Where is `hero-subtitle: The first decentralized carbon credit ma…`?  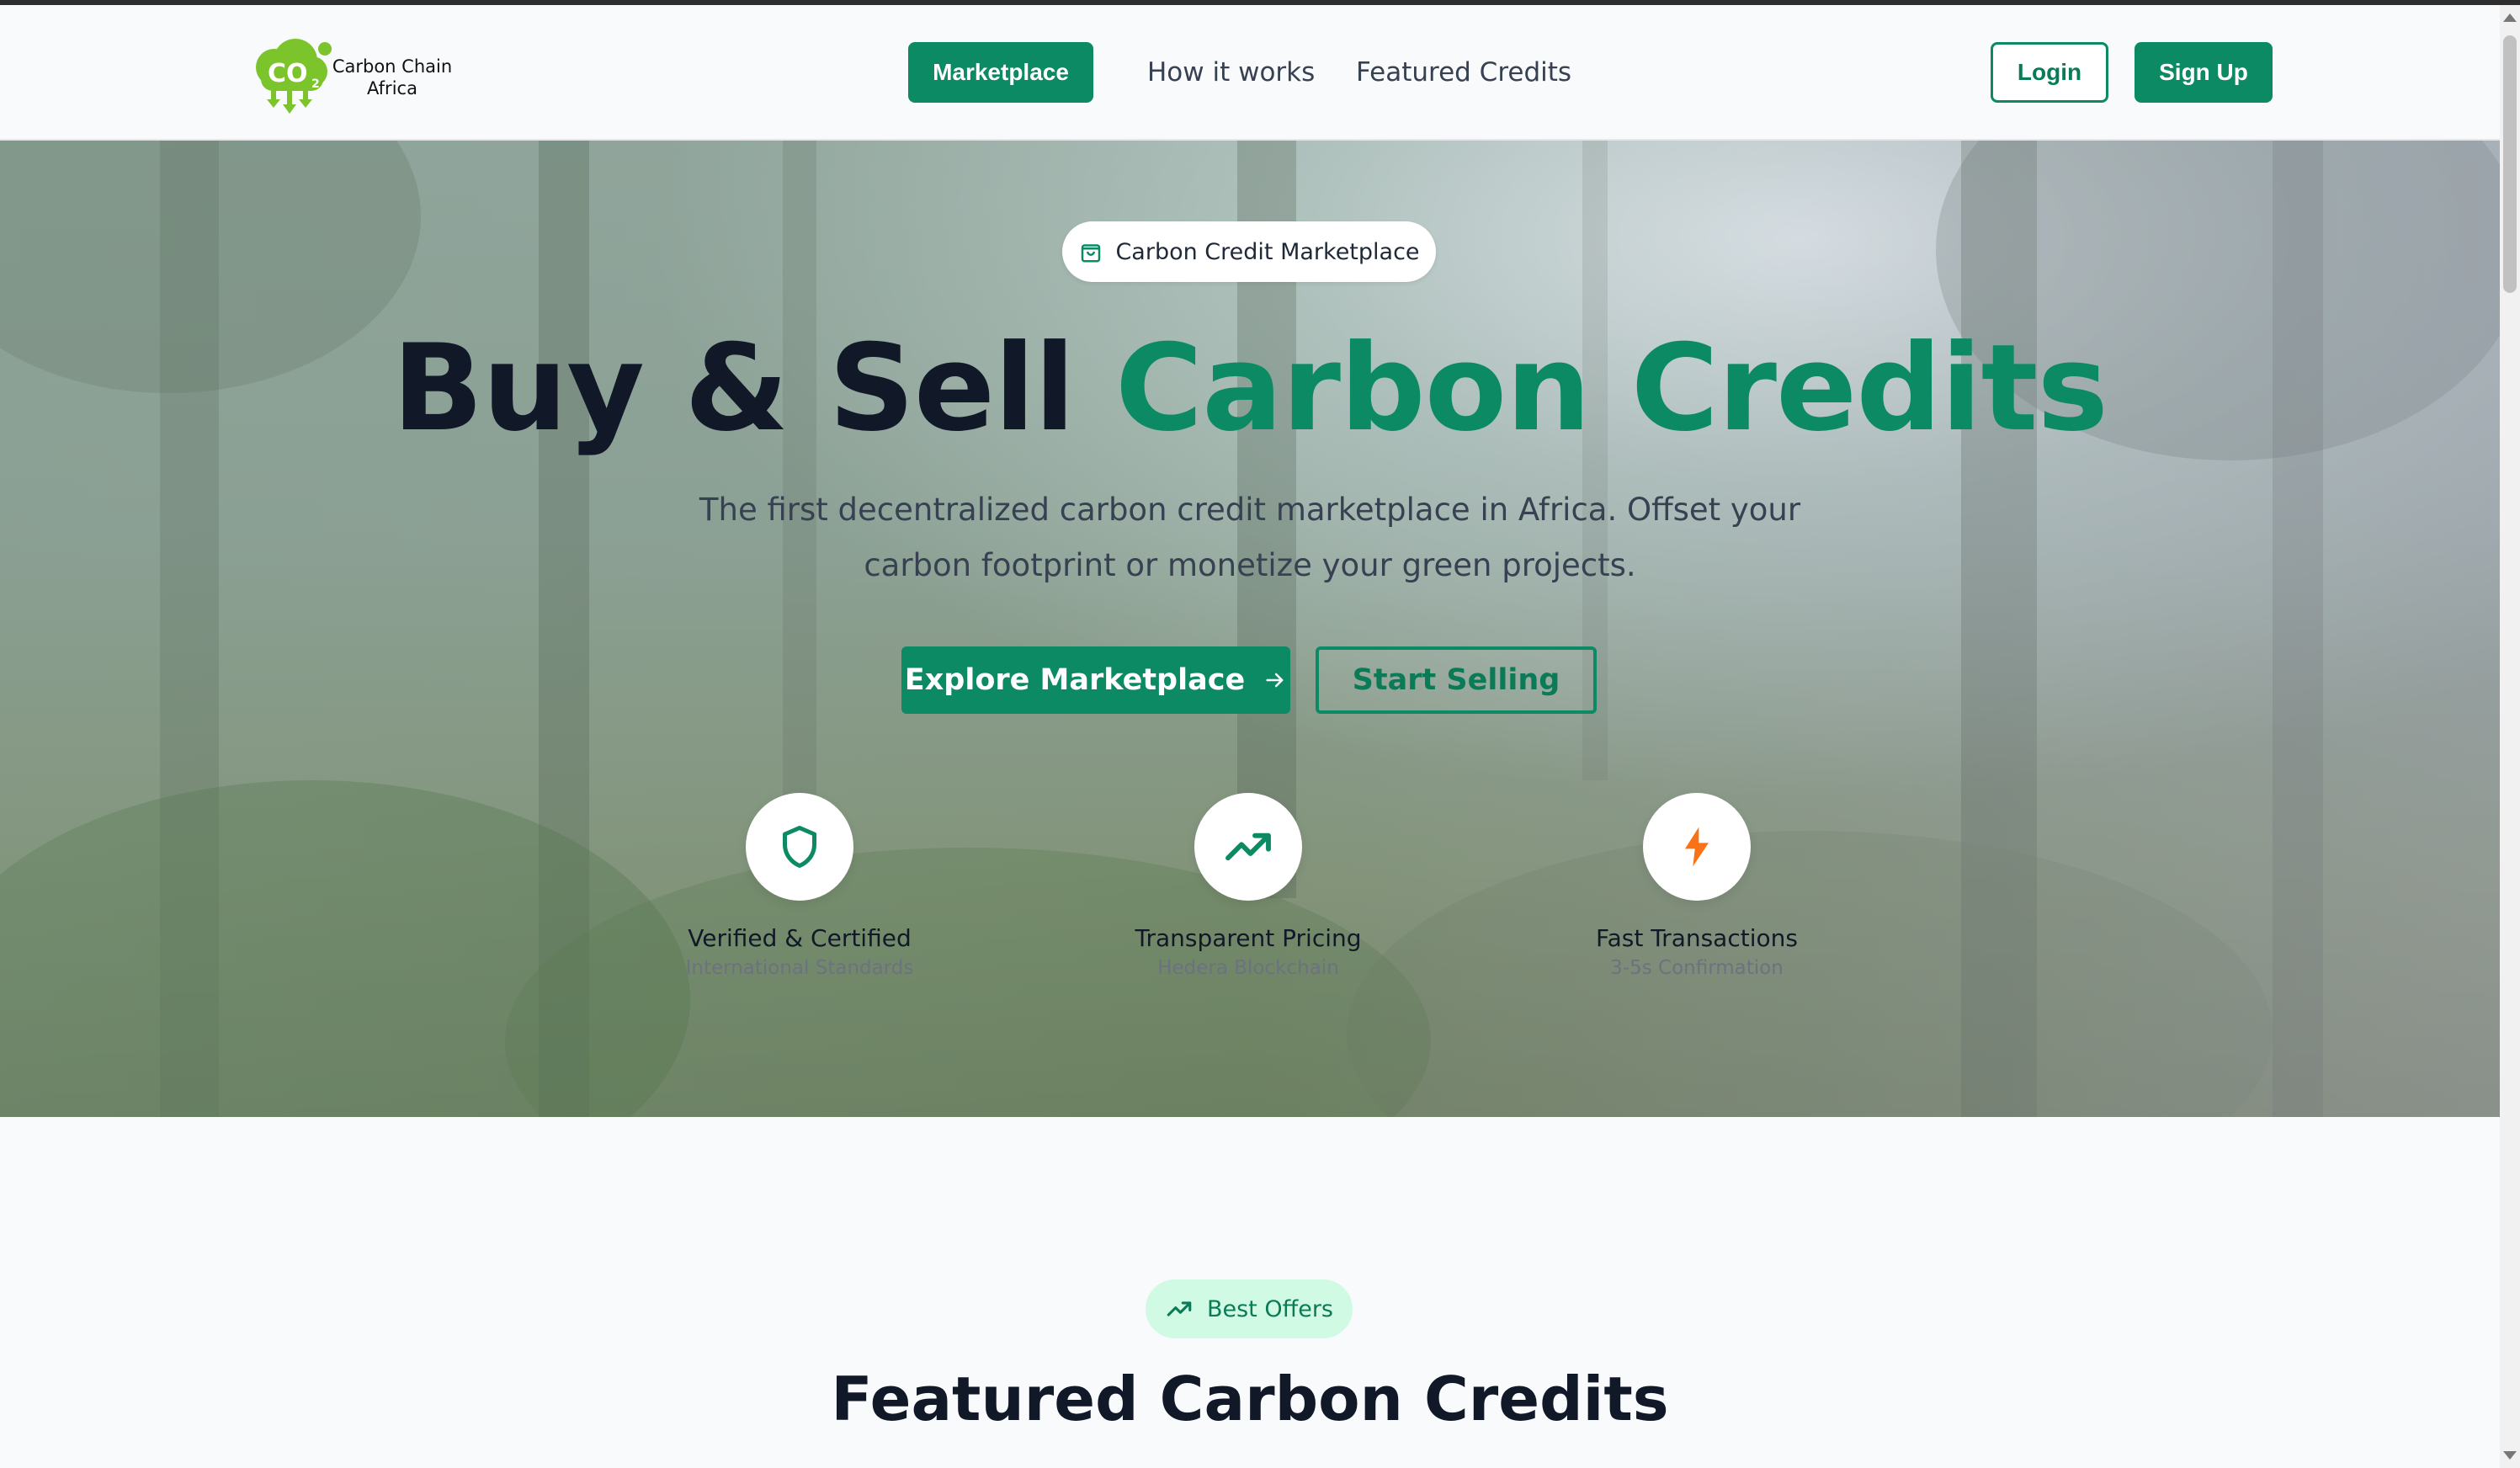 hero-subtitle: The first decentralized carbon credit ma… is located at coordinates (1250, 537).